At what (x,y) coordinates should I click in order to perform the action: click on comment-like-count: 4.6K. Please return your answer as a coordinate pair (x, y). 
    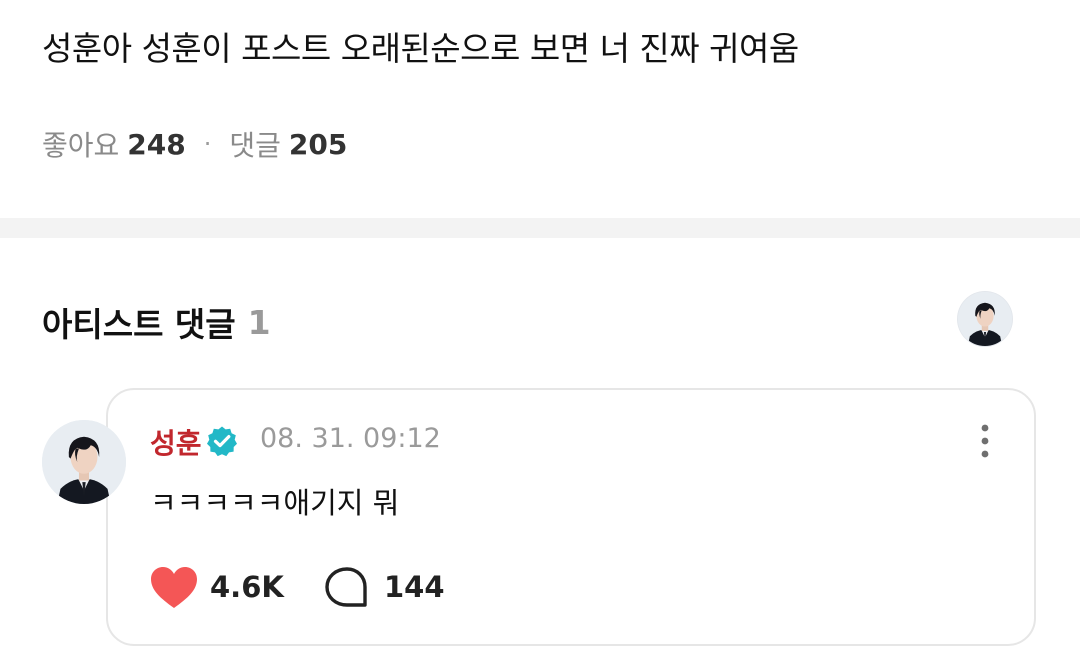
    Looking at the image, I should click on (247, 587).